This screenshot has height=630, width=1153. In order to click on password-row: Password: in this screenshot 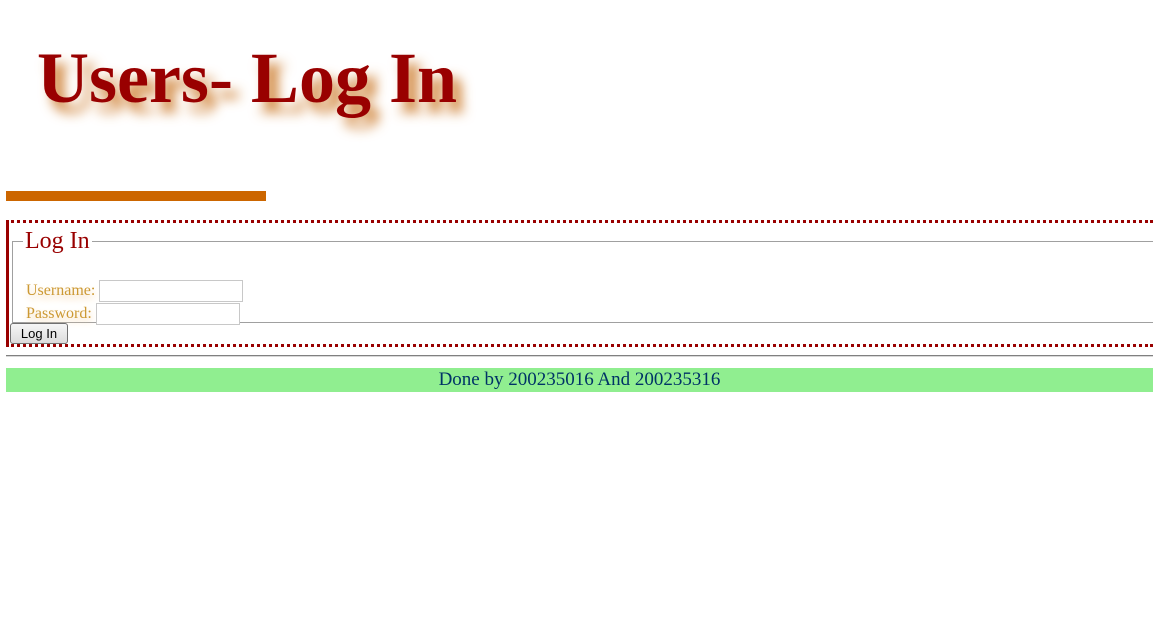, I will do `click(133, 314)`.